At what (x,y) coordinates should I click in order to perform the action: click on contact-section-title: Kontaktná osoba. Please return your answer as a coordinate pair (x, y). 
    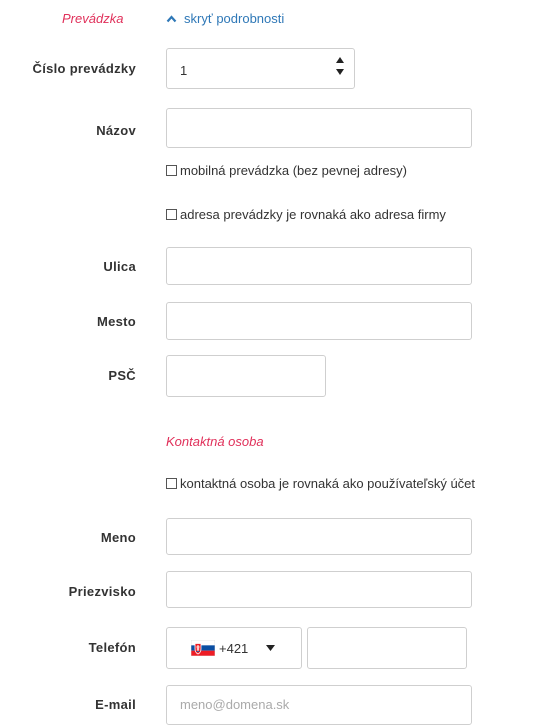
    Looking at the image, I should click on (215, 441).